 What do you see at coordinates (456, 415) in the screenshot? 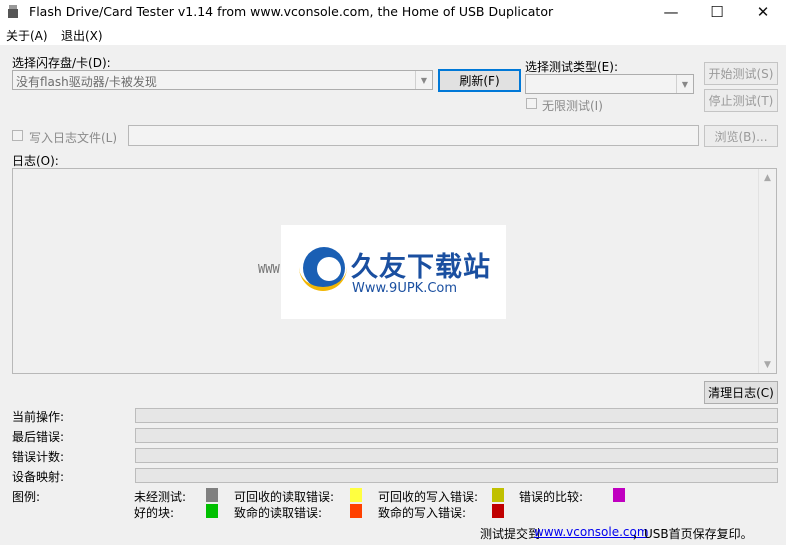
I see `current-op-bar` at bounding box center [456, 415].